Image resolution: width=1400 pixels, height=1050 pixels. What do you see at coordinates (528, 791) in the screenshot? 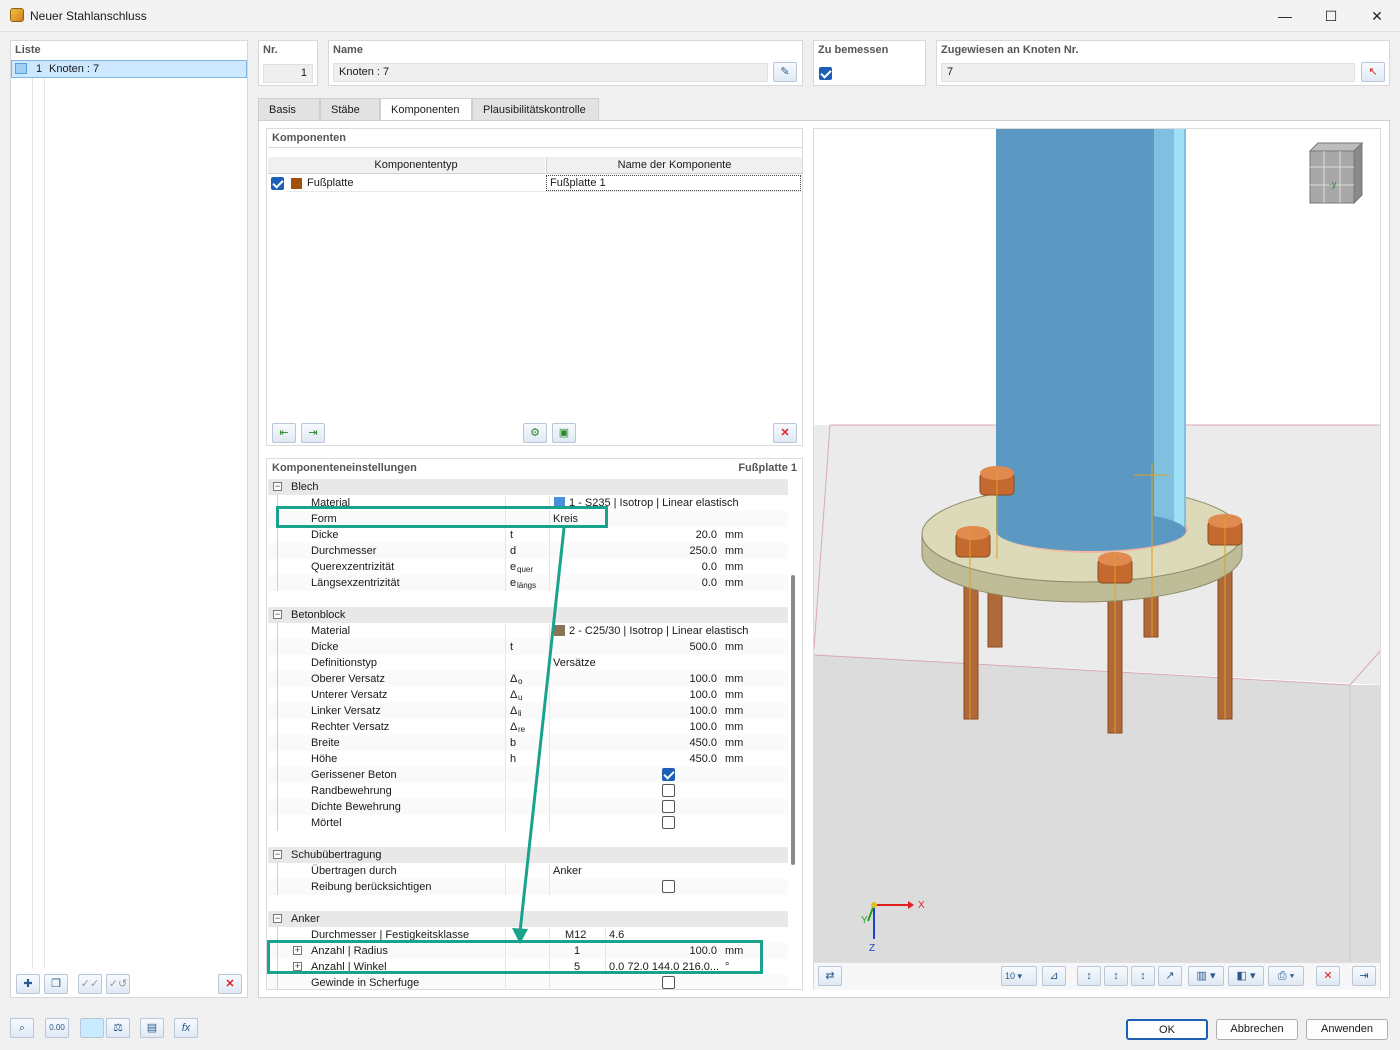
I see `property-row: Randbewehrung` at bounding box center [528, 791].